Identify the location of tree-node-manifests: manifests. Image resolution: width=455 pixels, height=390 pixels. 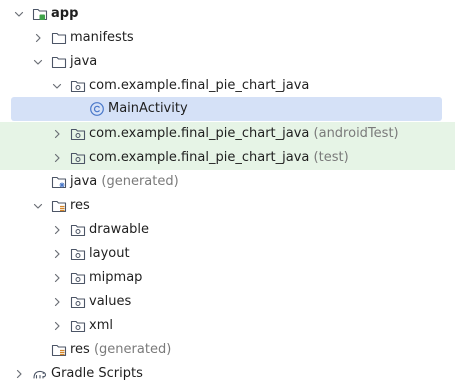
(227, 38).